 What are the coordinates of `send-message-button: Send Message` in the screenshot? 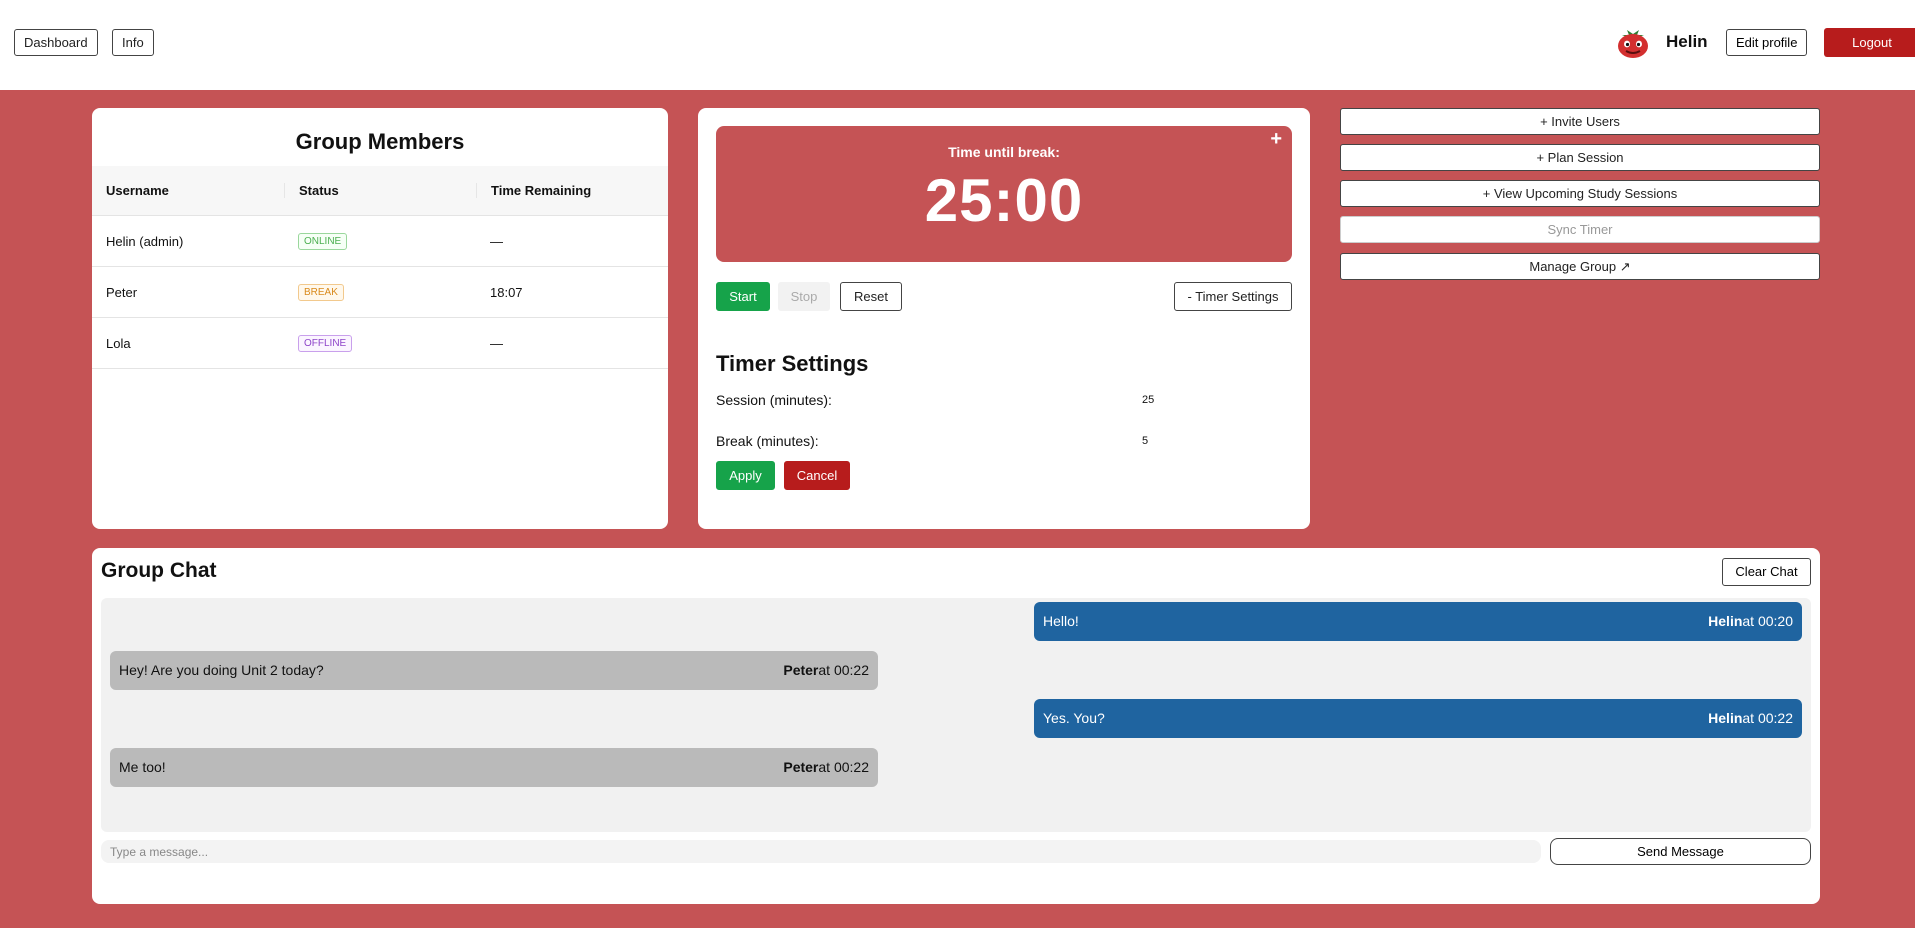 It's located at (1680, 851).